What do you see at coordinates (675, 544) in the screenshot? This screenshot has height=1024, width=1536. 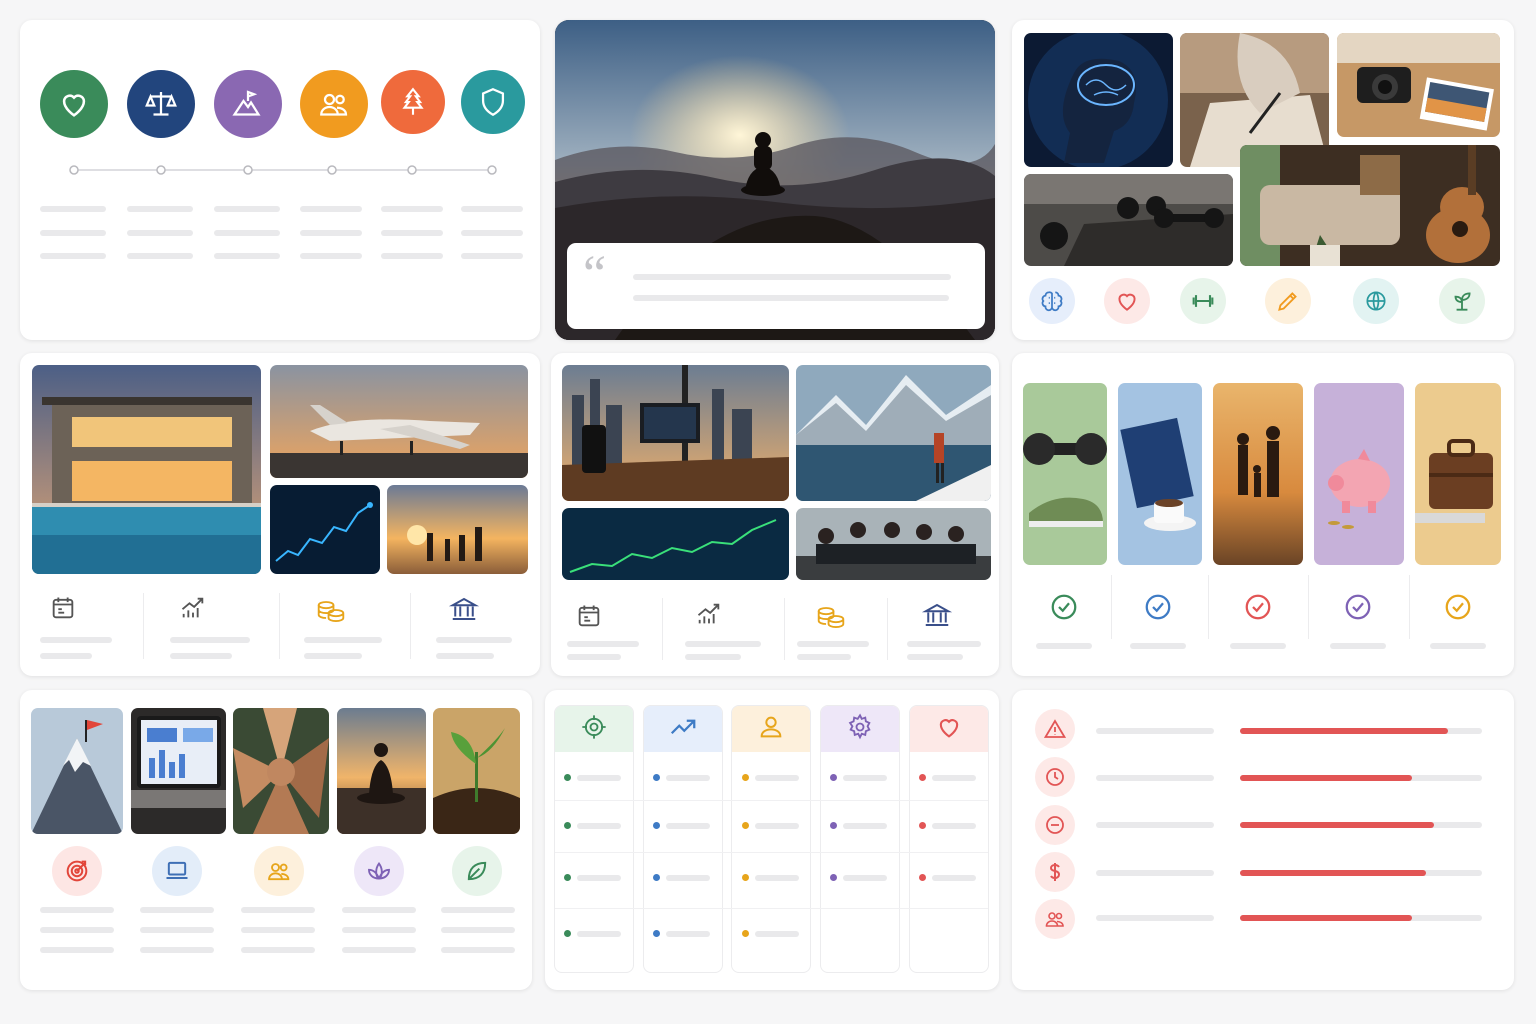 I see `stock-chart-photo` at bounding box center [675, 544].